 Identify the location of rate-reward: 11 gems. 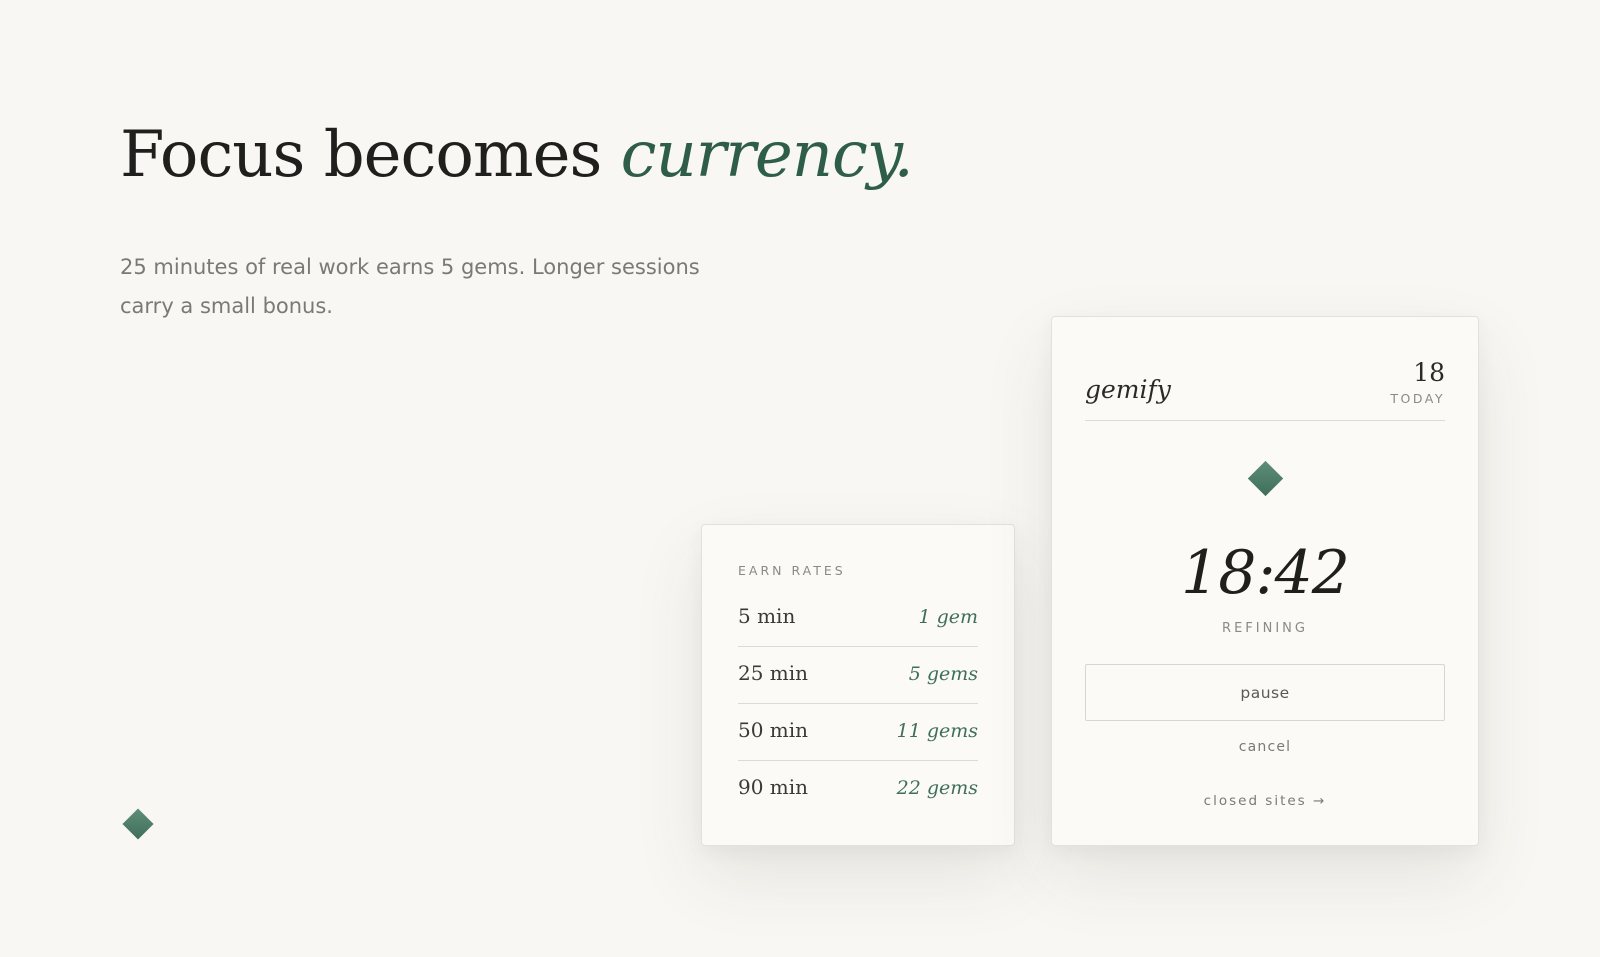
(937, 731).